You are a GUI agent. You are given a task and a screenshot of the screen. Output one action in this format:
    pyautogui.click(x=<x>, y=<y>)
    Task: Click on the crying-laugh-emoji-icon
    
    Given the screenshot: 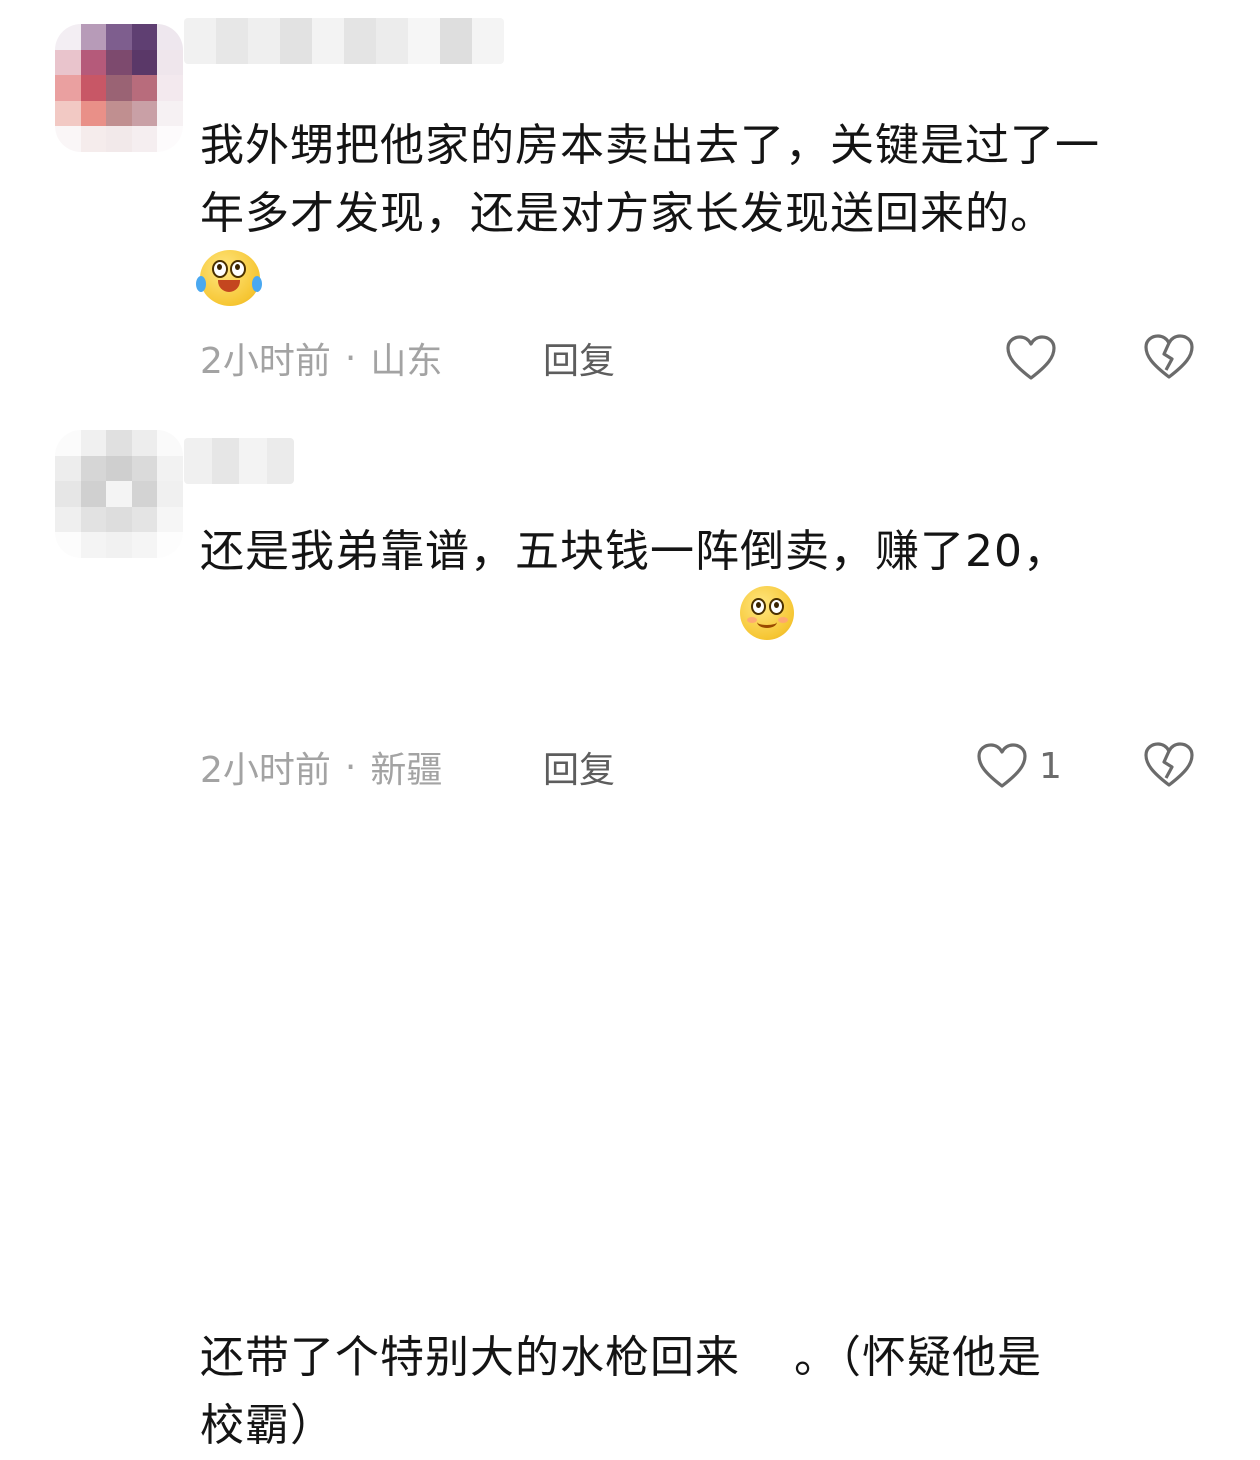 What is the action you would take?
    pyautogui.click(x=231, y=280)
    